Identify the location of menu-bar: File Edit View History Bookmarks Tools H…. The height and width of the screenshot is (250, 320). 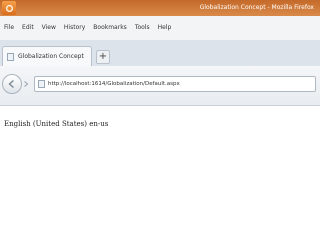
(160, 28).